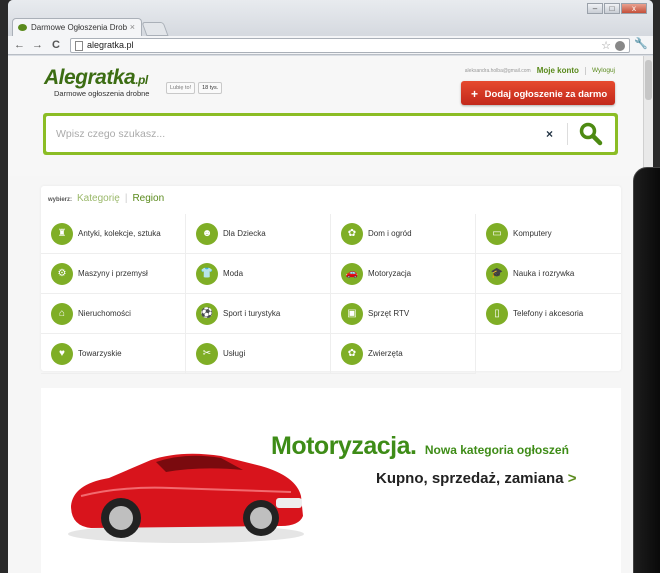 The width and height of the screenshot is (660, 573). Describe the element at coordinates (389, 313) in the screenshot. I see `category-label: Sprzęt RTV` at that location.